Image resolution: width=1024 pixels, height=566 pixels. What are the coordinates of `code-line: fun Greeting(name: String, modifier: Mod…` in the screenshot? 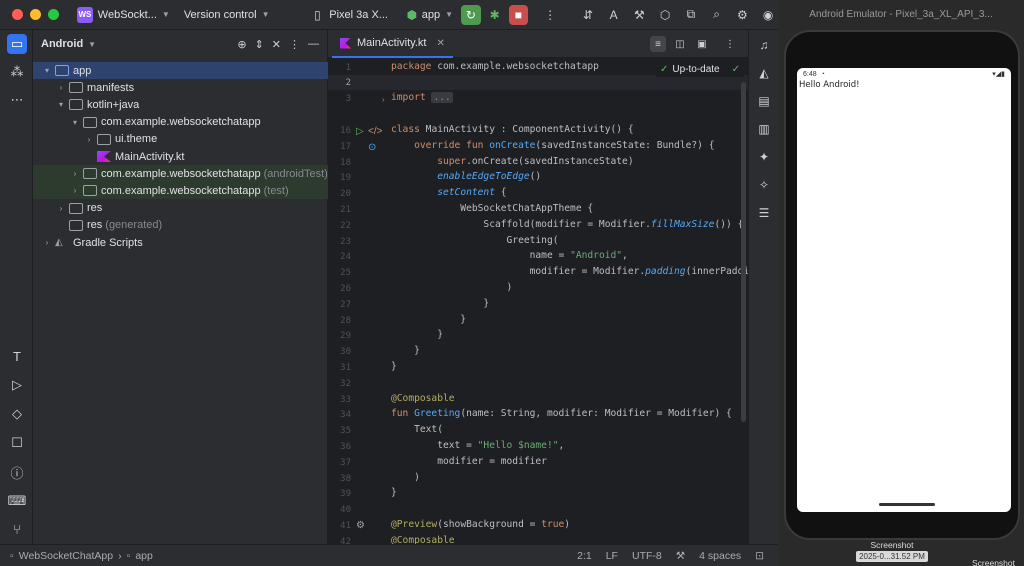 It's located at (561, 413).